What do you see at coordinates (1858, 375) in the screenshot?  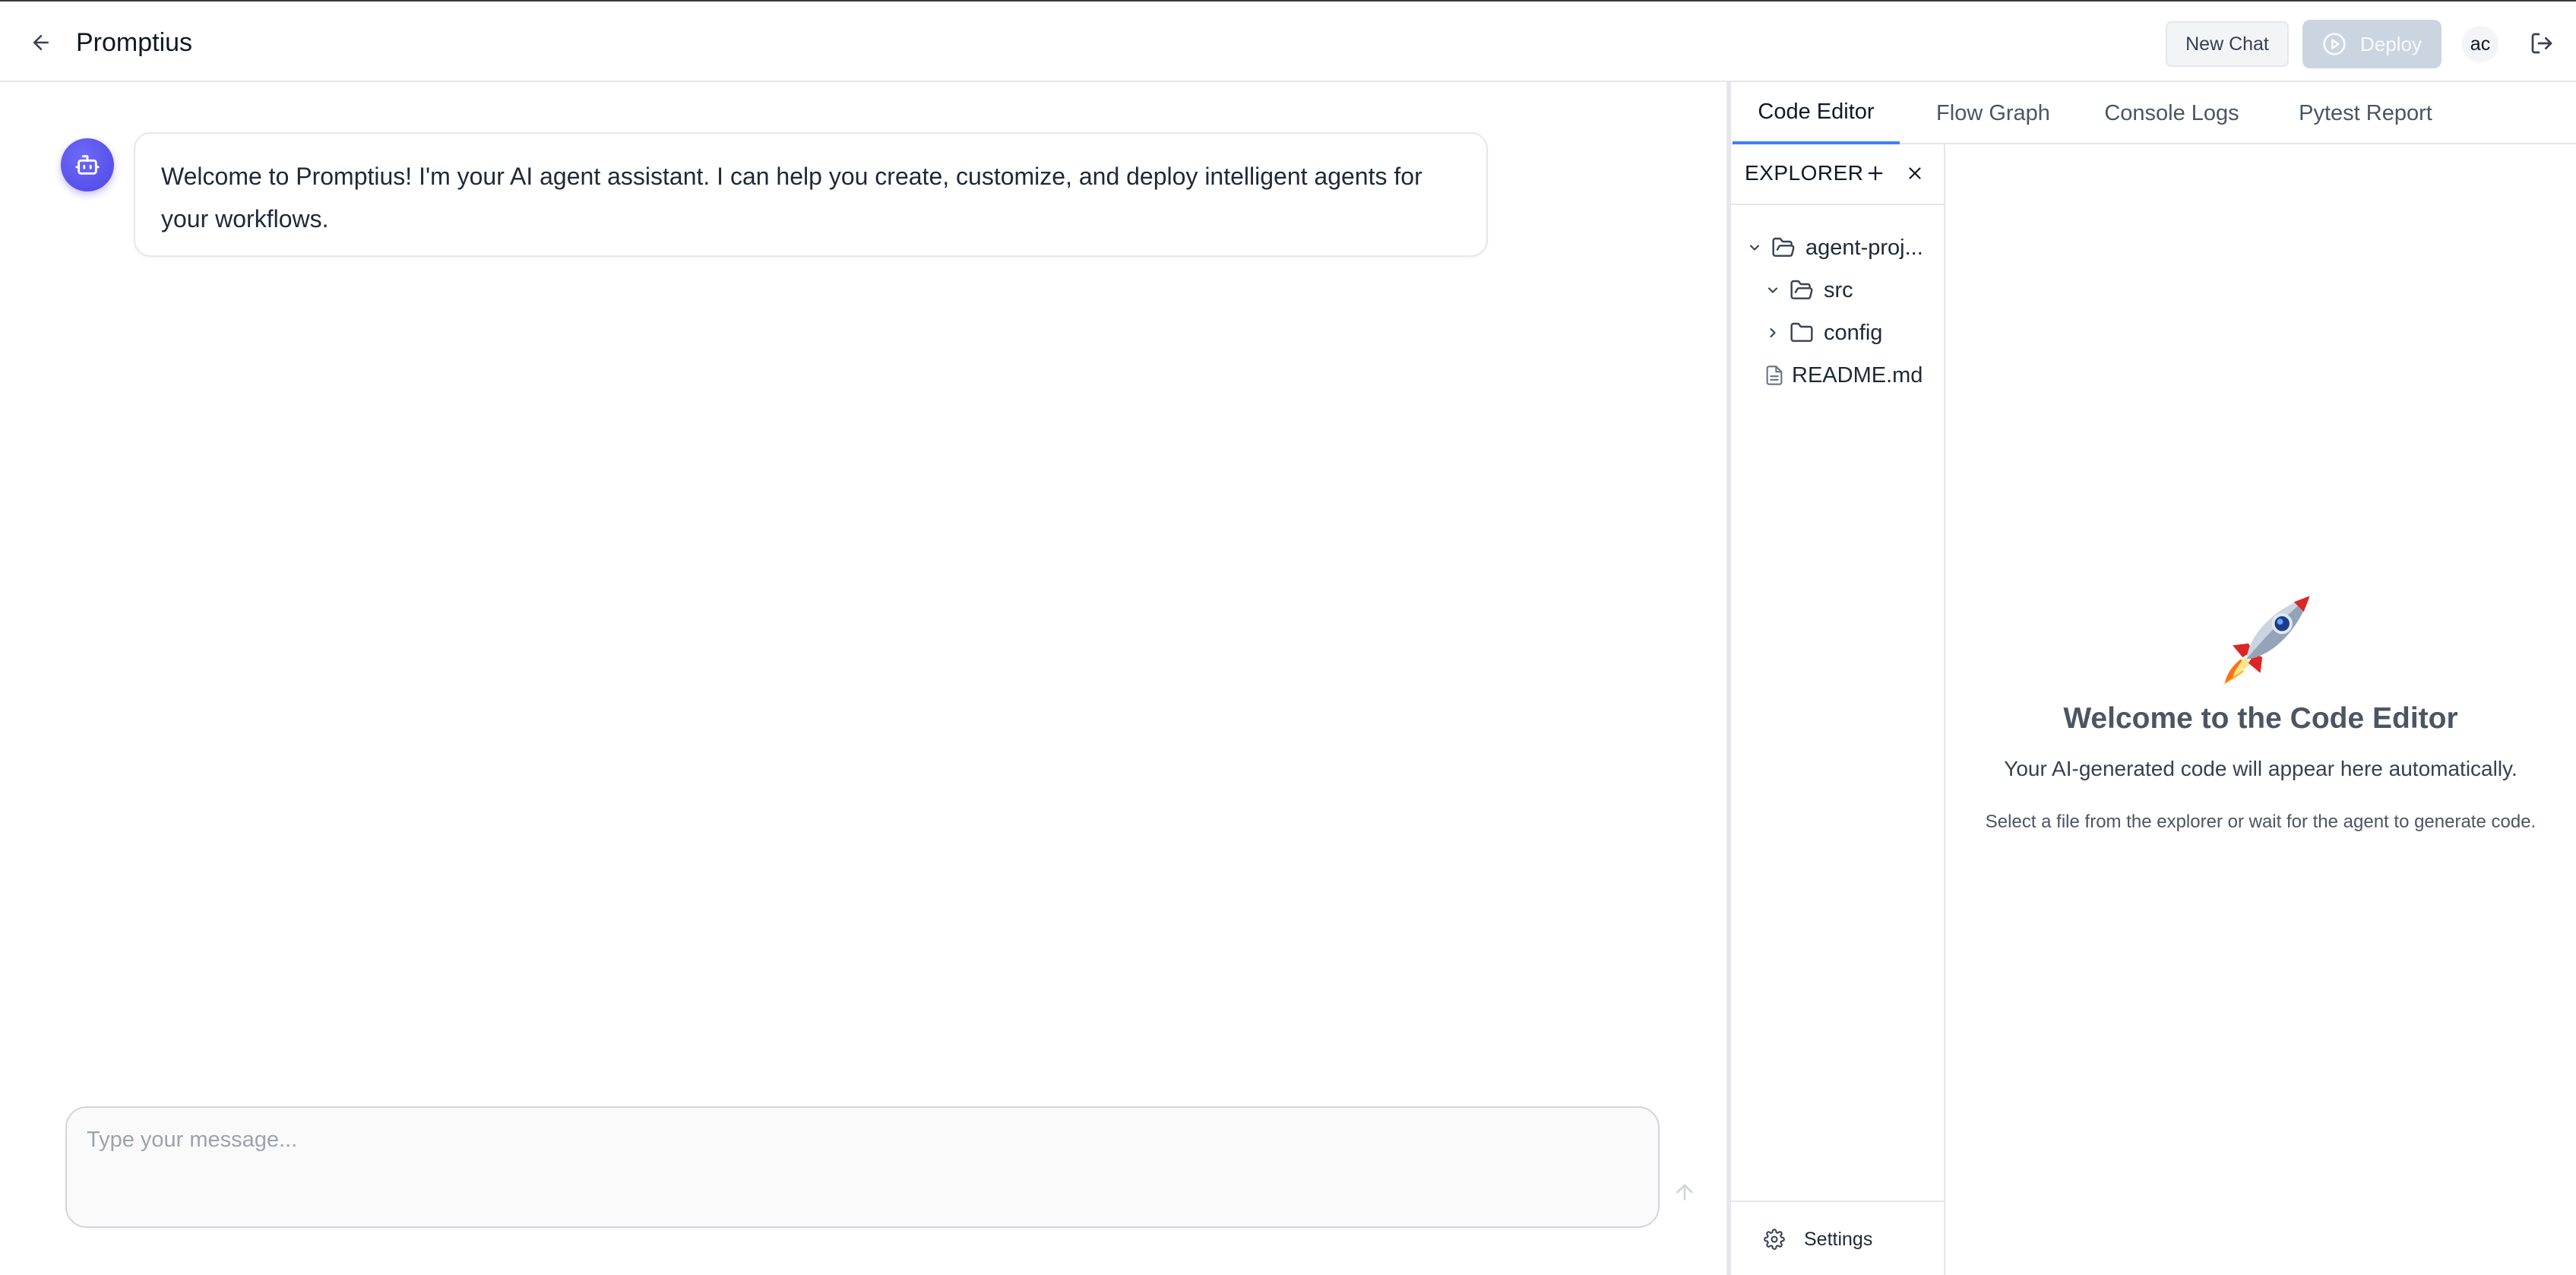 I see `tree-item-label: README.md` at bounding box center [1858, 375].